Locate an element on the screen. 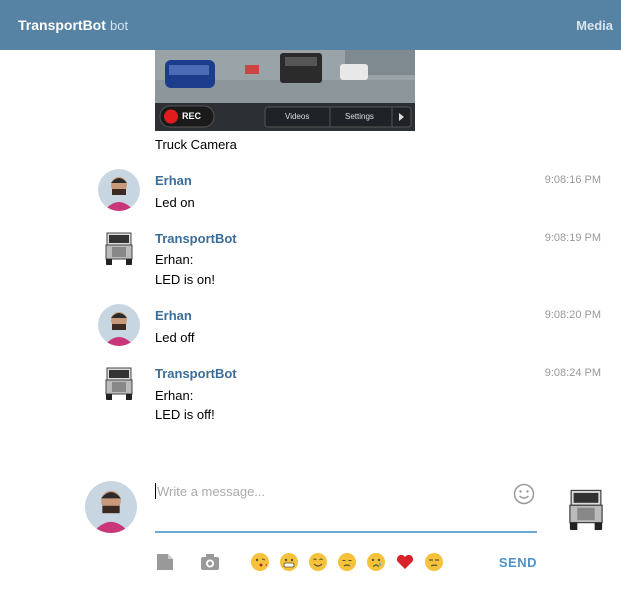 This screenshot has height=597, width=621. smile-icon is located at coordinates (524, 494).